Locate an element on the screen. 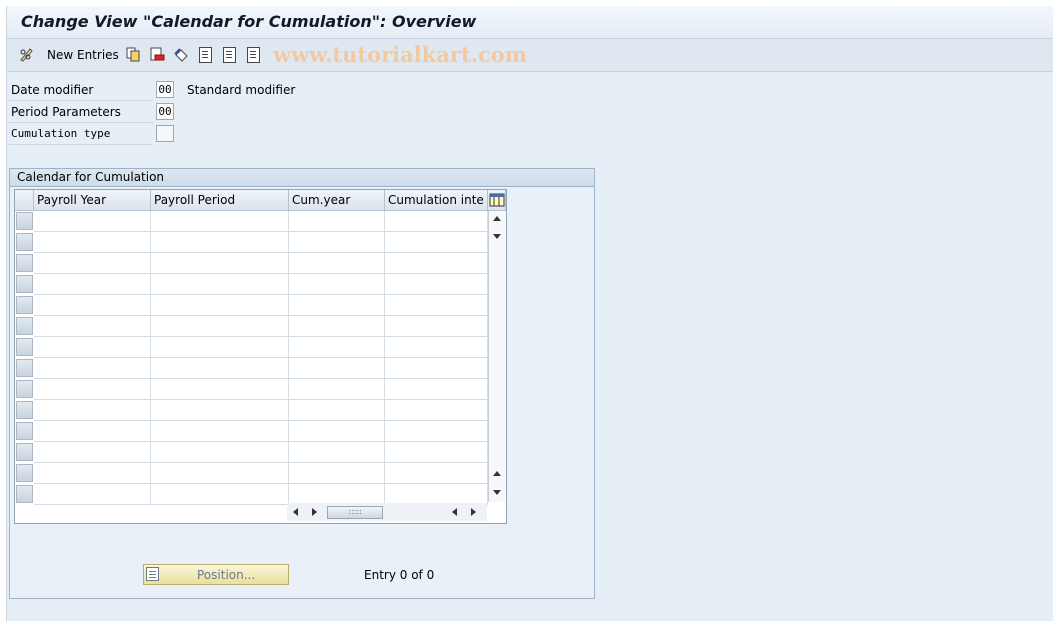  column-header-cumulation-interval: Cumulation inte is located at coordinates (436, 200).